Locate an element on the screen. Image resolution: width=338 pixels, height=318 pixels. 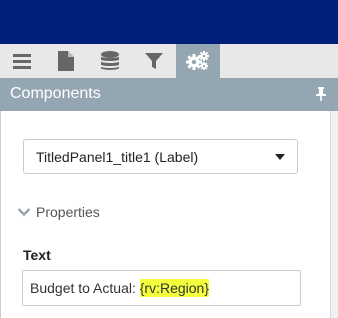
database-tab is located at coordinates (110, 61).